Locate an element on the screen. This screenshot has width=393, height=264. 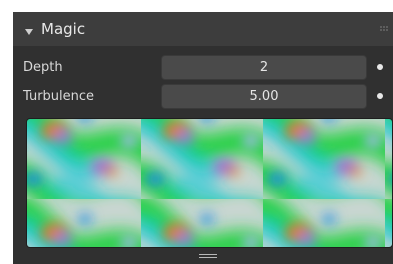
resize-grip-icon is located at coordinates (209, 256).